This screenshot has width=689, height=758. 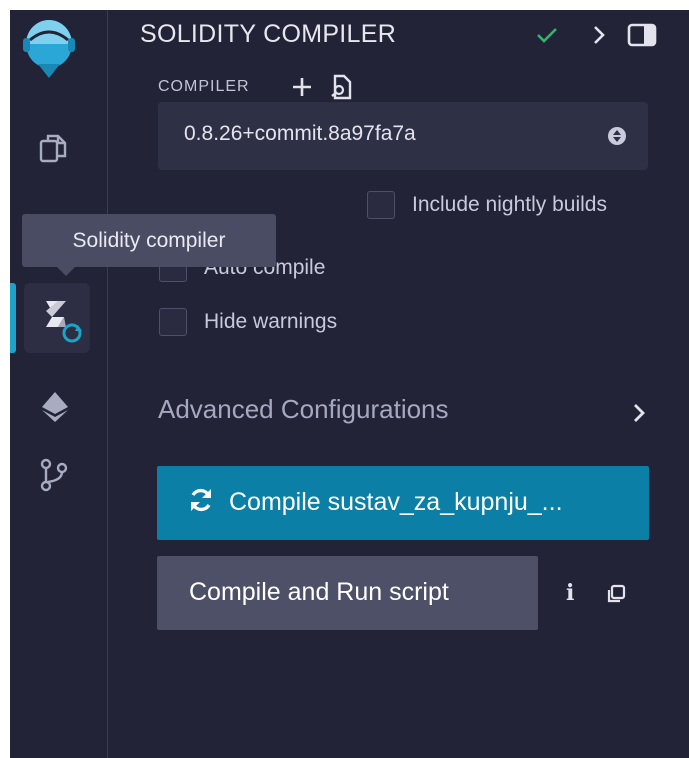 I want to click on panel-title: SOLIDITY COMPILER, so click(x=268, y=34).